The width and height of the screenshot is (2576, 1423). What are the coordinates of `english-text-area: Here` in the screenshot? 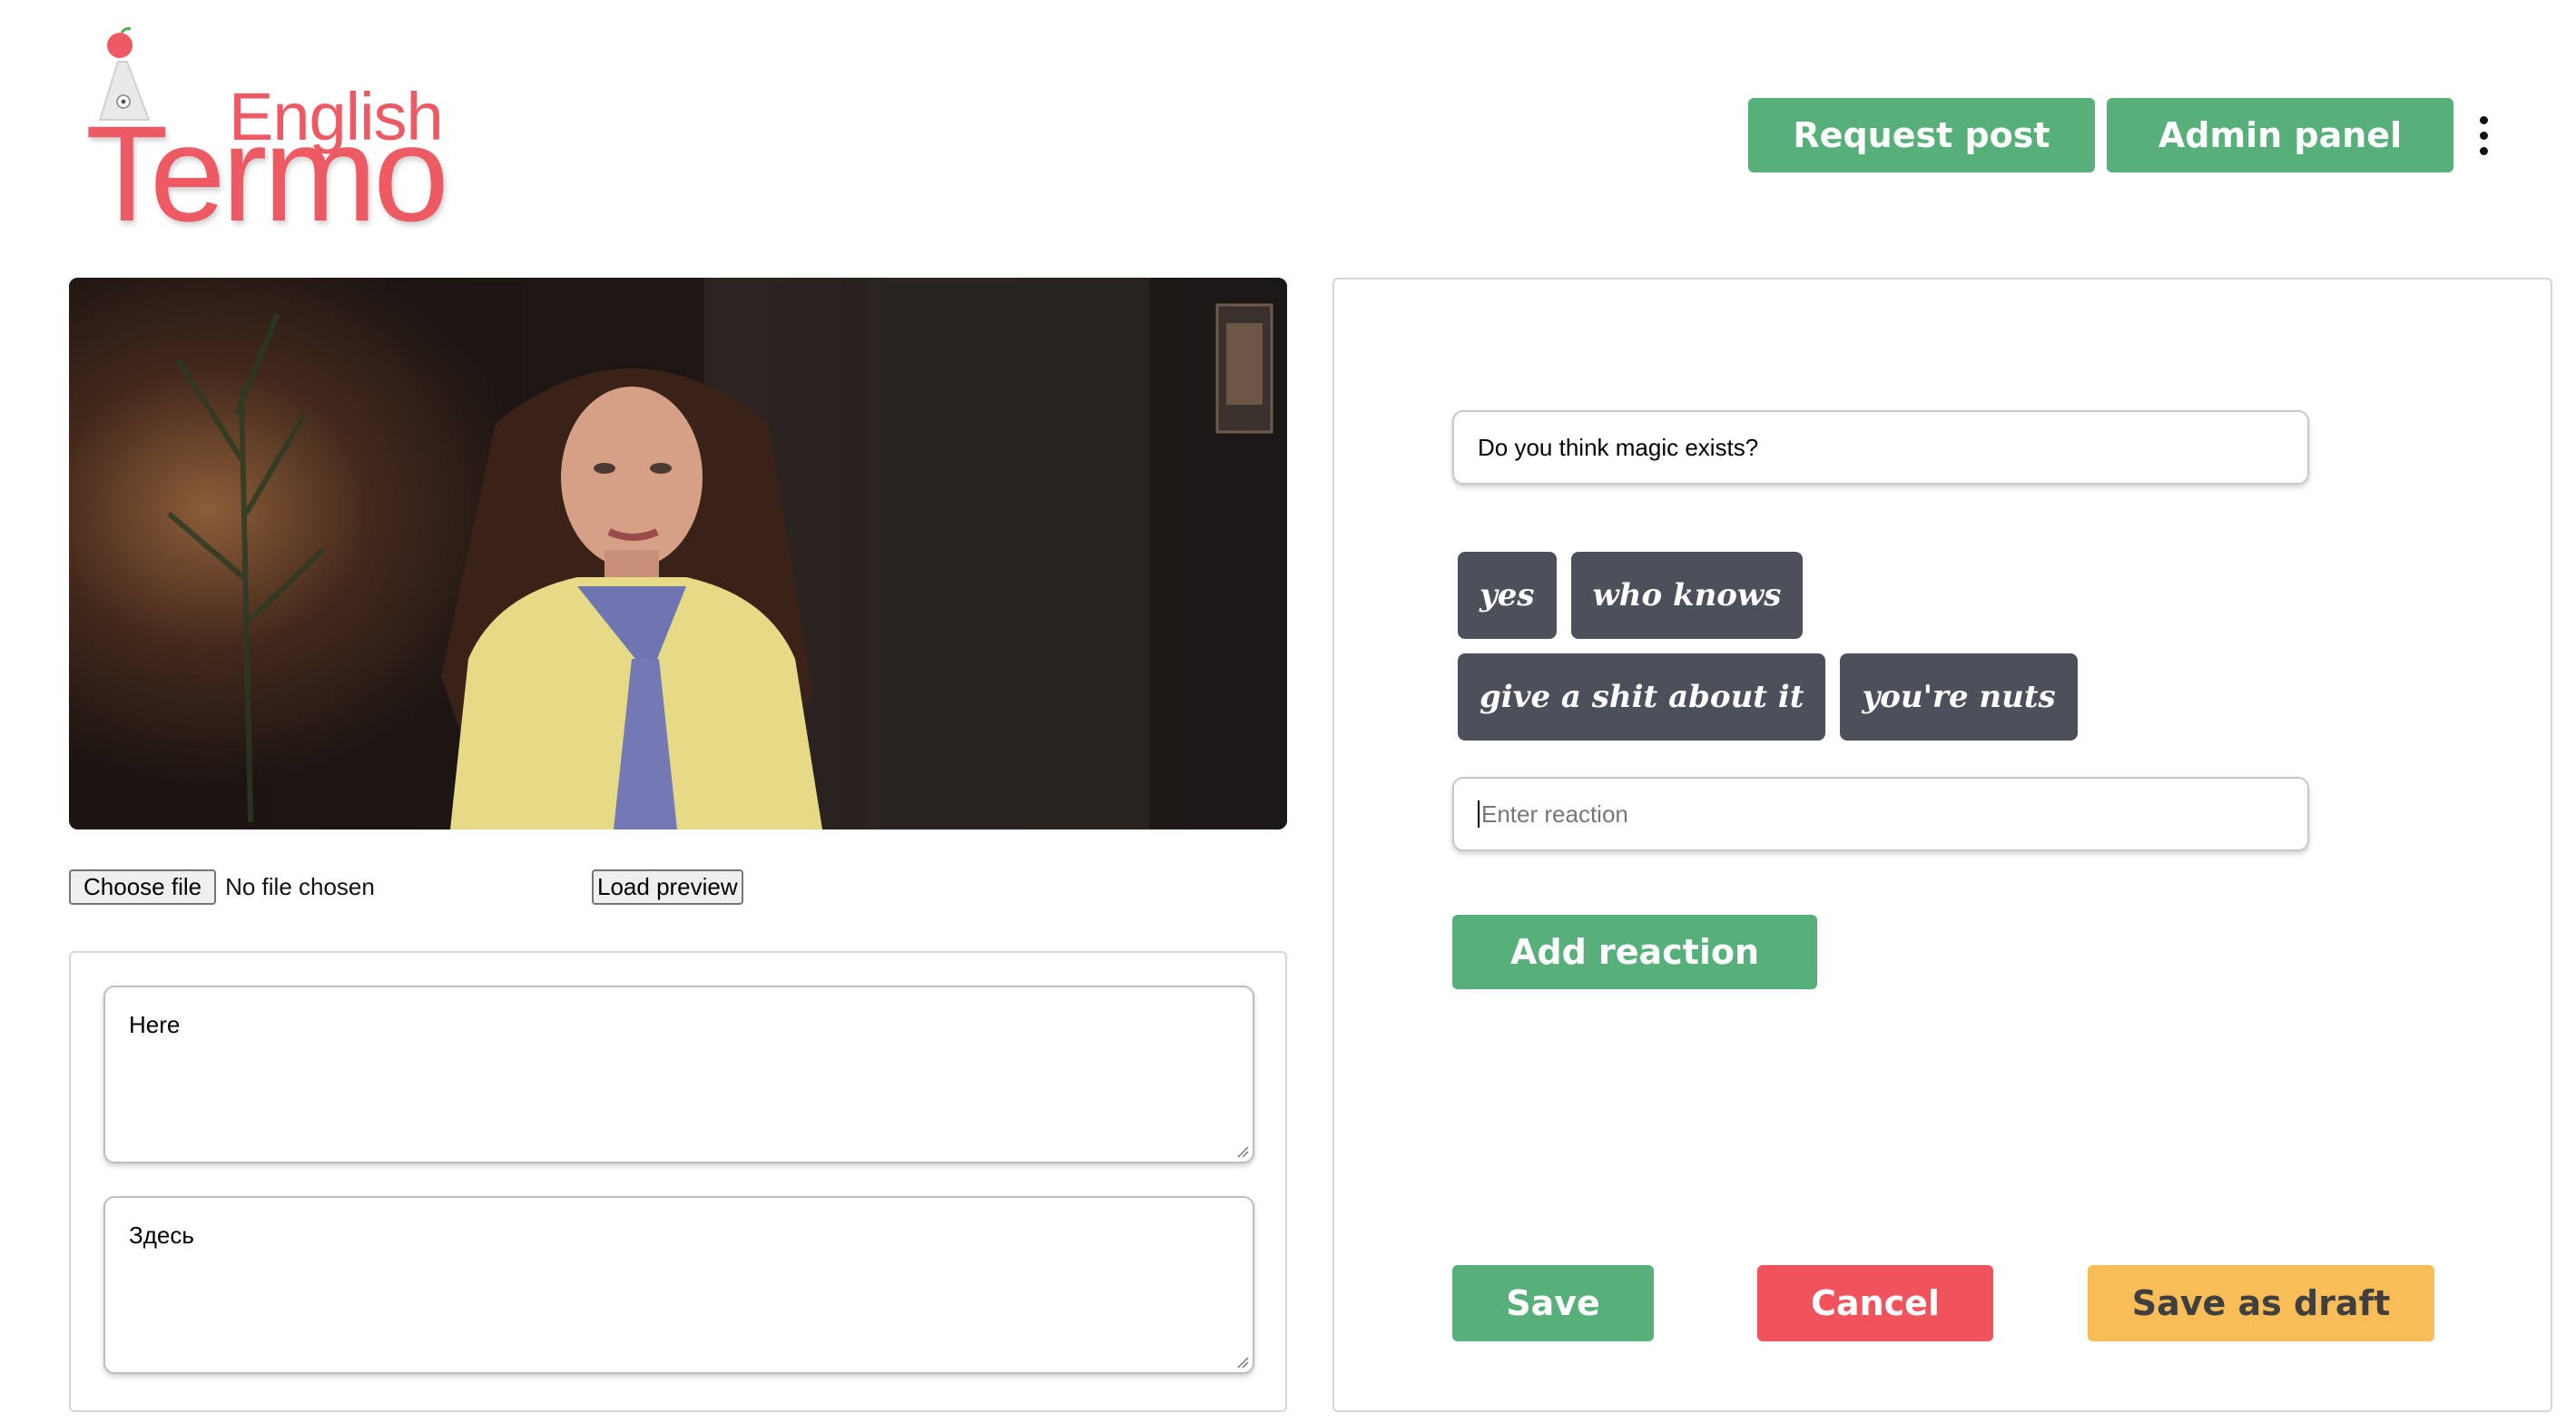 It's located at (678, 1075).